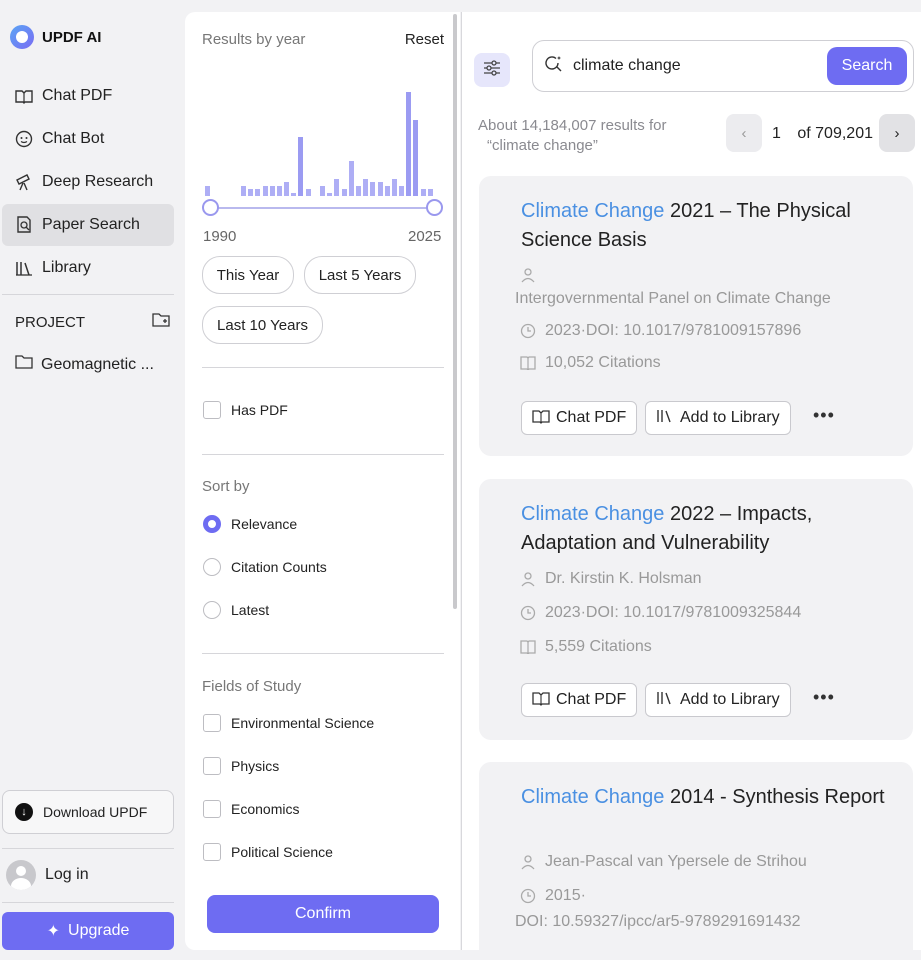 This screenshot has height=960, width=921. I want to click on upgrade-button: ✦ Upgrade, so click(88, 931).